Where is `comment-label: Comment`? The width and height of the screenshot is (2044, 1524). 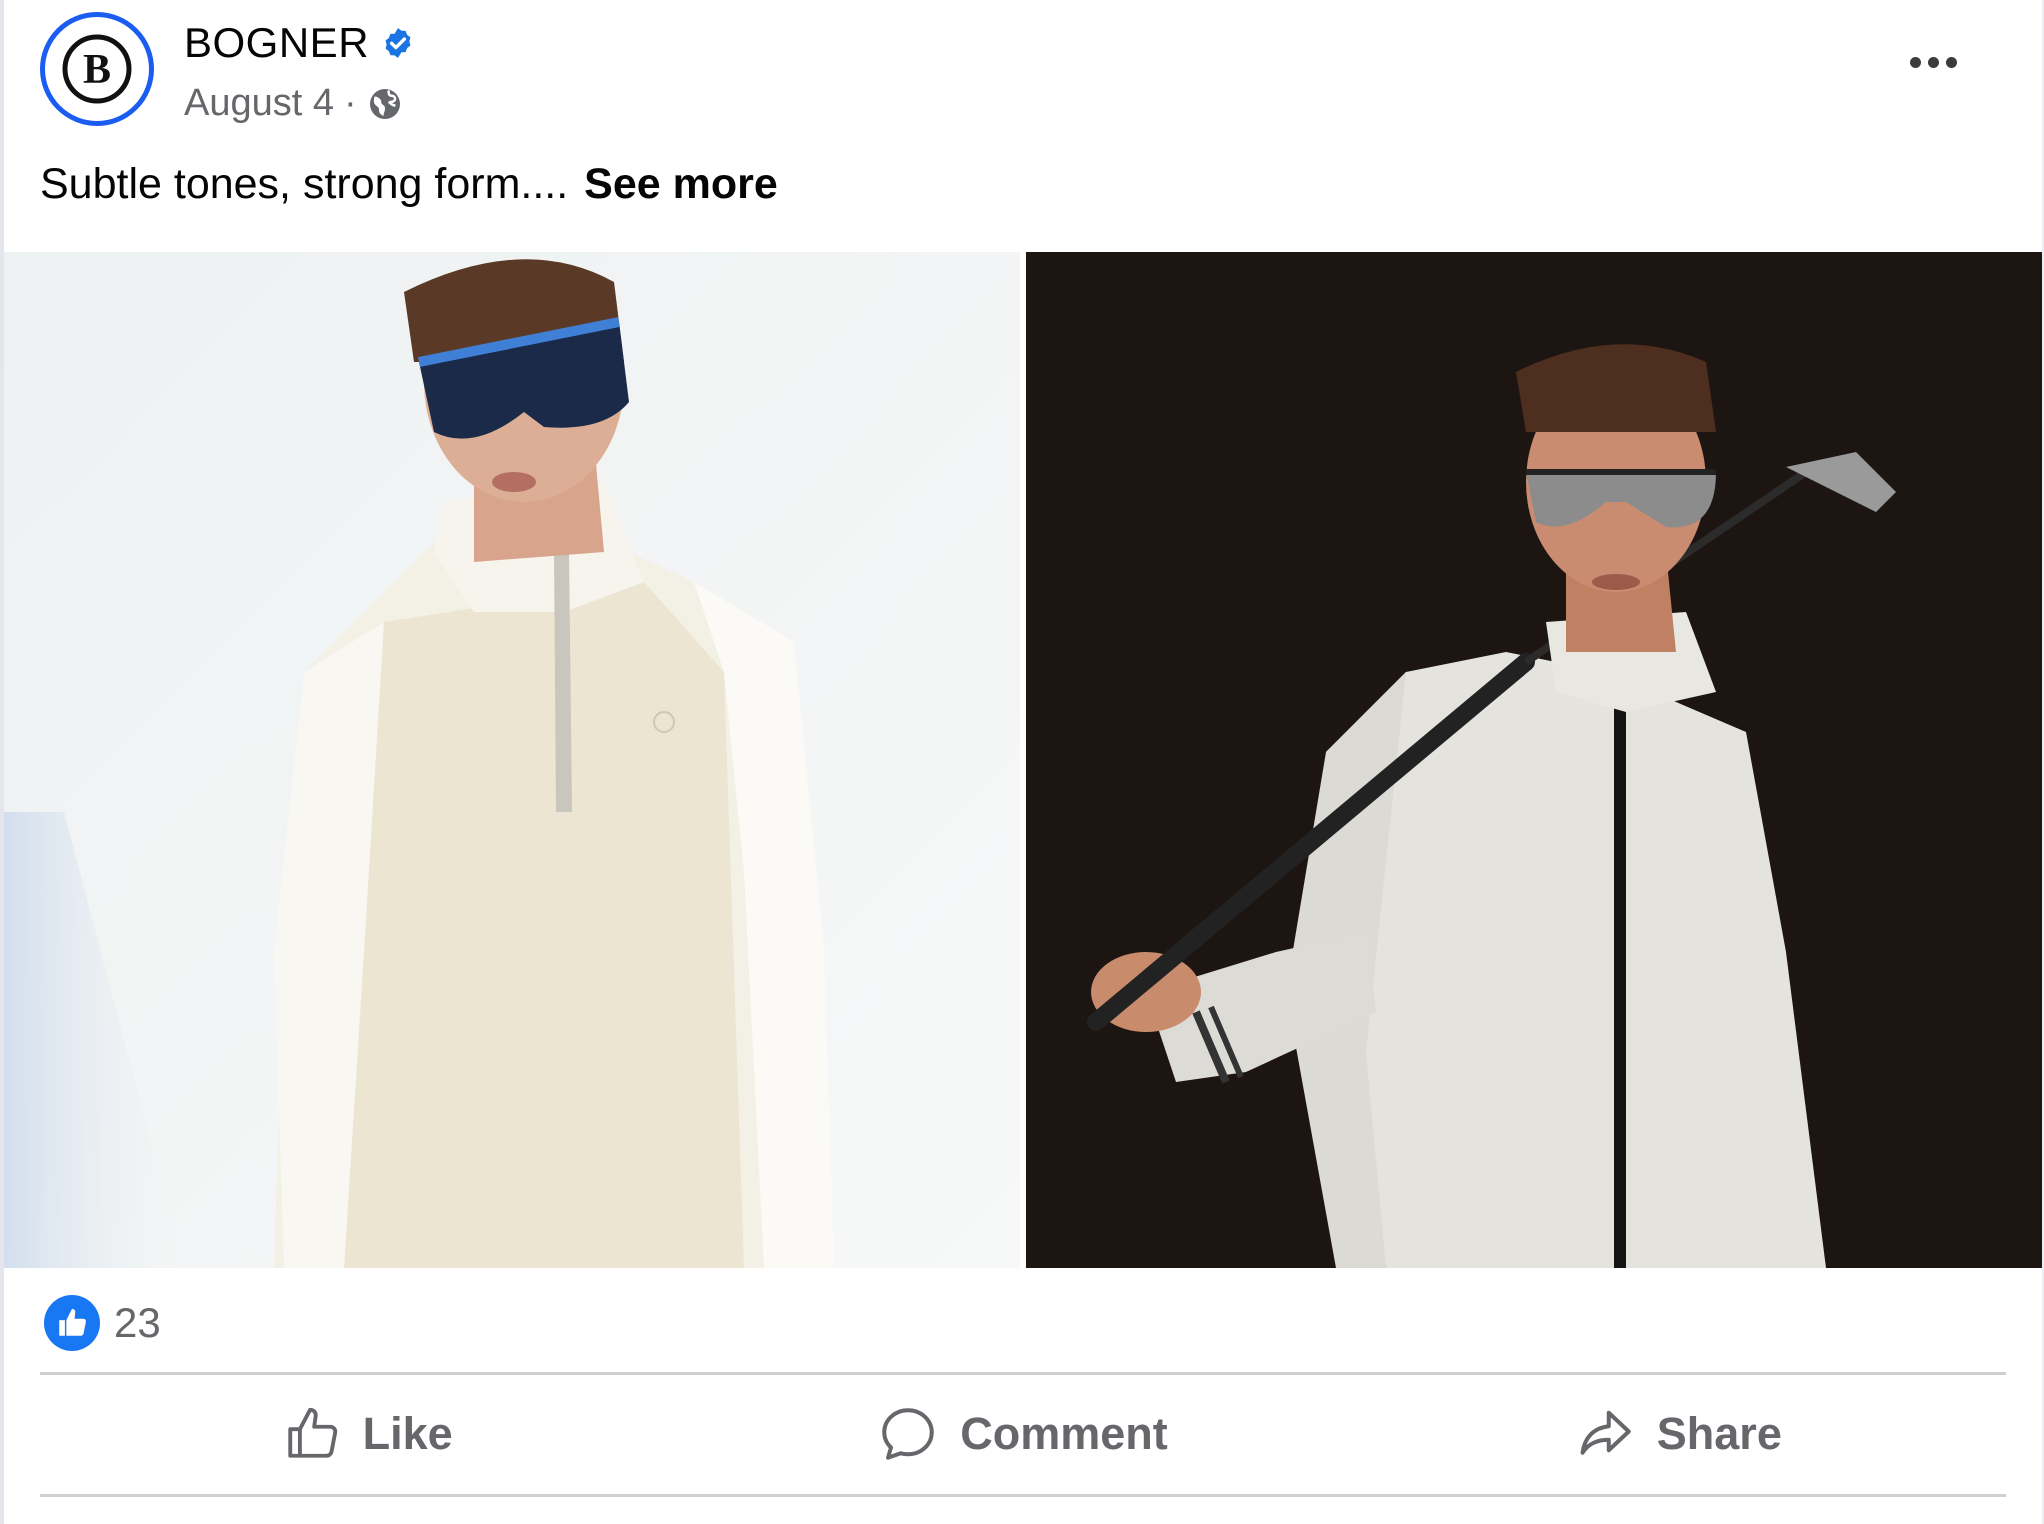 comment-label: Comment is located at coordinates (1064, 1433).